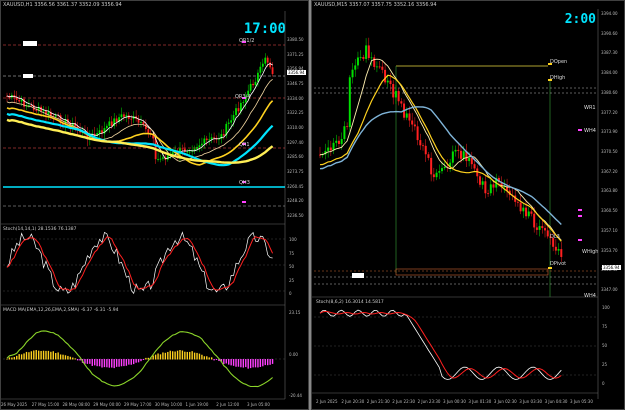 This screenshot has width=625, height=410. Describe the element at coordinates (295, 171) in the screenshot. I see `left-price-axis-tick: 3273.75` at that location.